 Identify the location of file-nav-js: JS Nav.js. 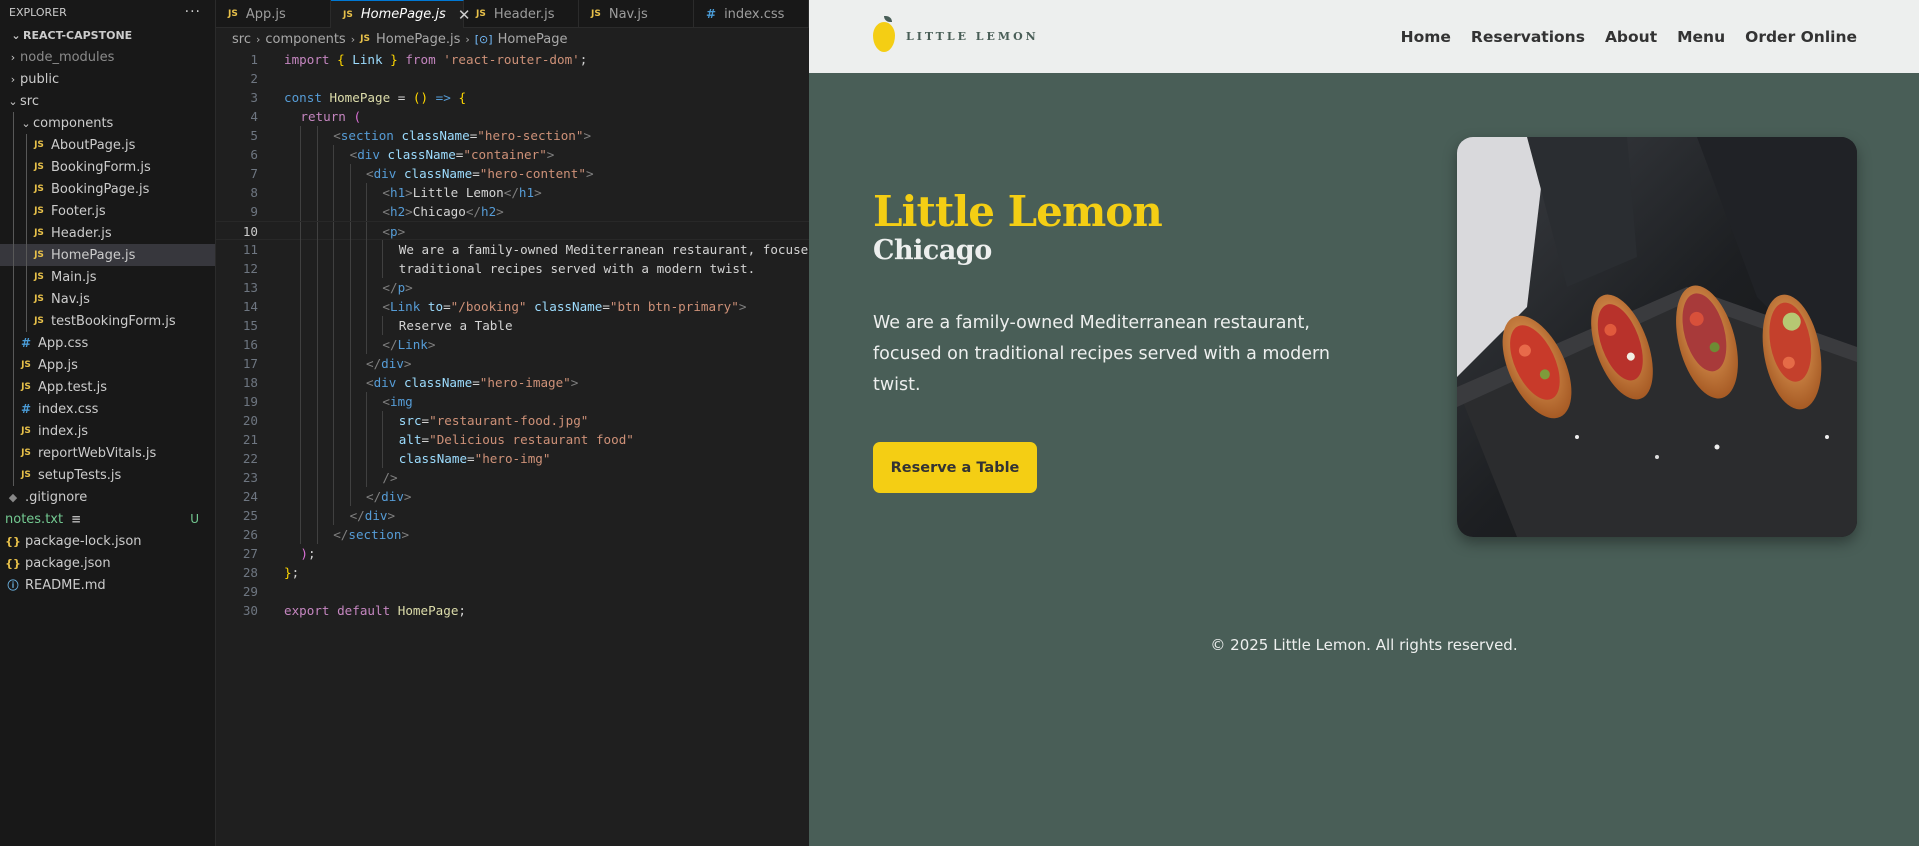
(107, 299).